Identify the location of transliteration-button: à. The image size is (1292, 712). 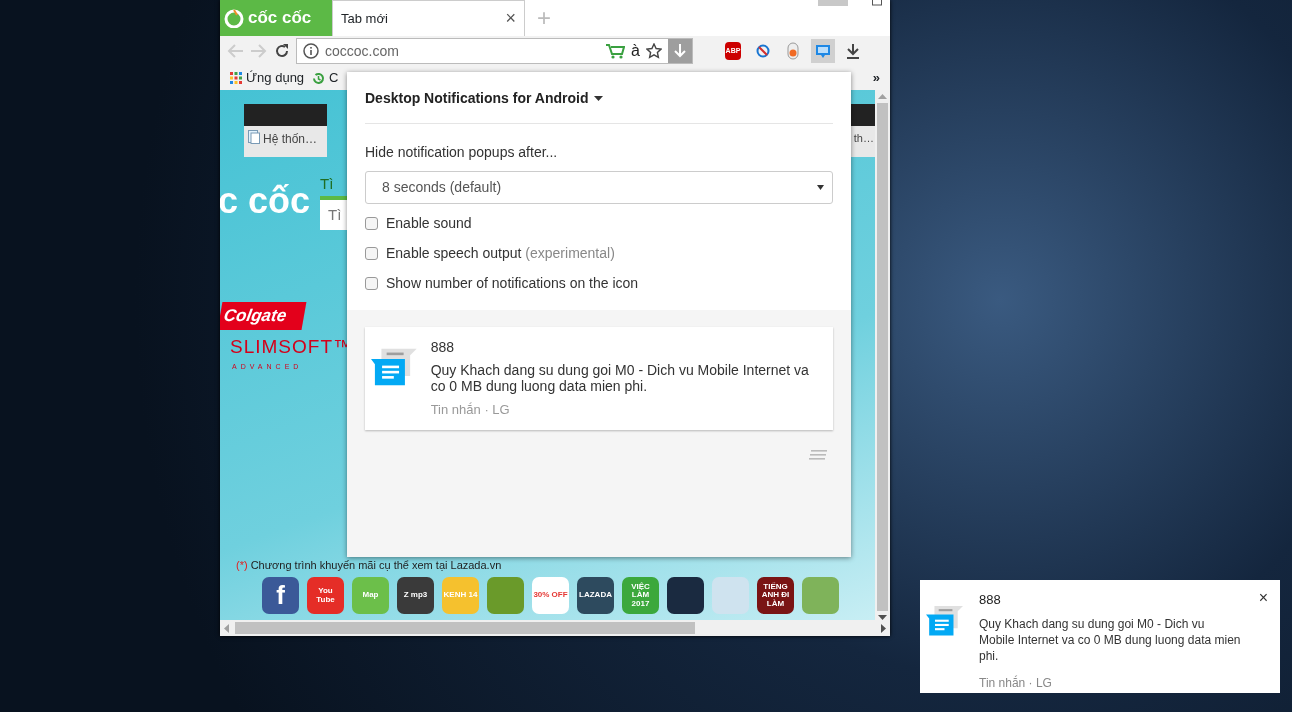
(635, 51).